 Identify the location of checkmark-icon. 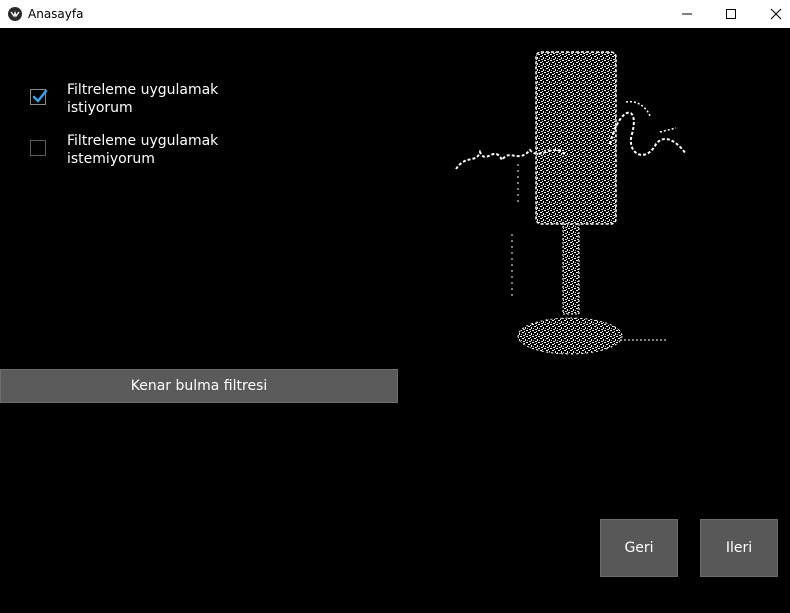
(40, 96).